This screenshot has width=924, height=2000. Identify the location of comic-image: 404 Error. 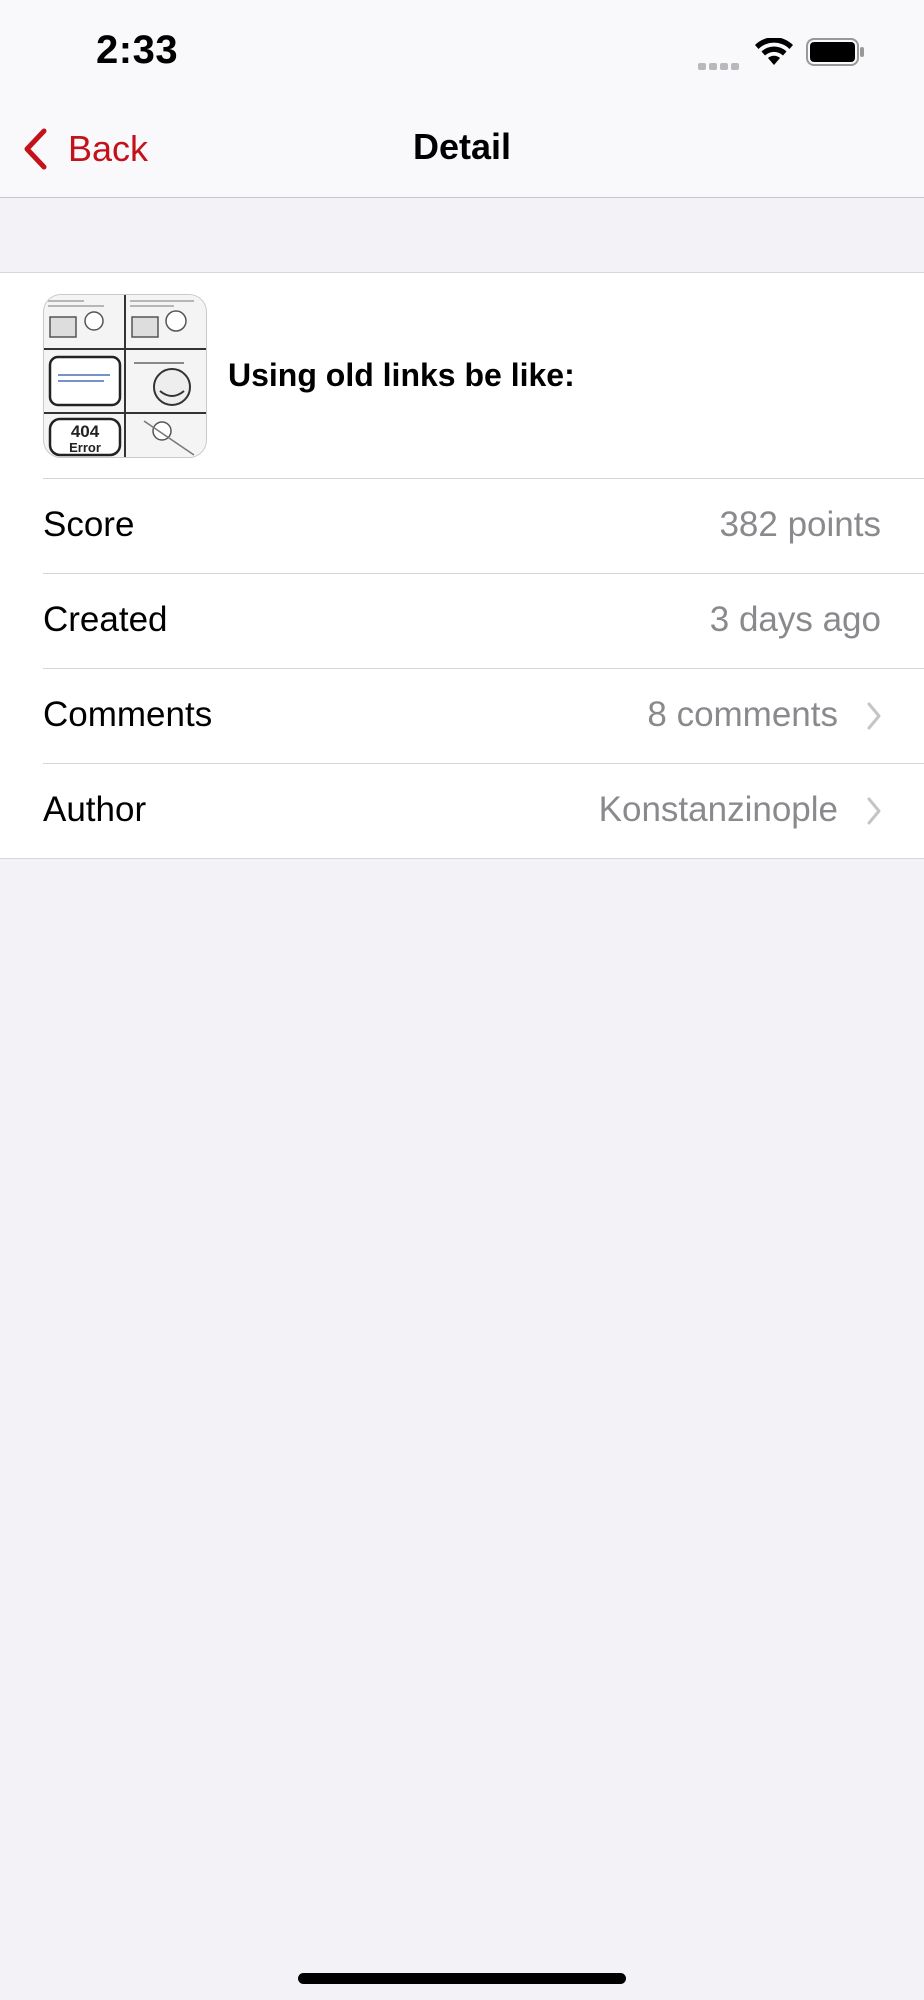
(125, 376).